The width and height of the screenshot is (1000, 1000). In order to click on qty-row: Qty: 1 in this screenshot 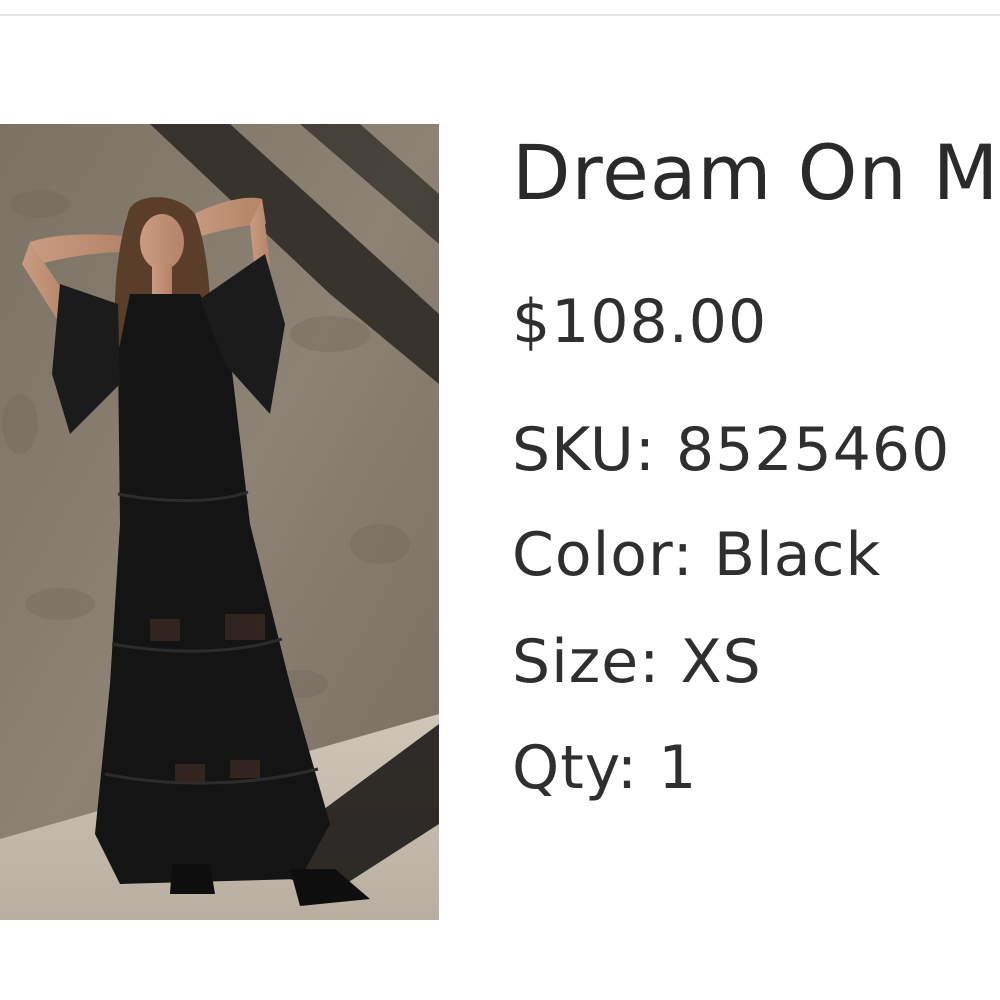, I will do `click(604, 768)`.